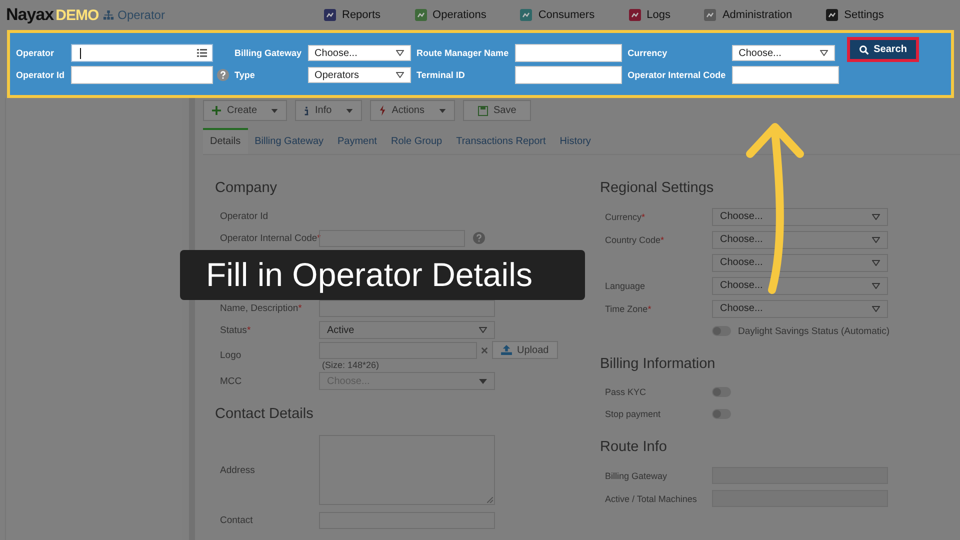  Describe the element at coordinates (677, 75) in the screenshot. I see `field-label: Operator Internal Code` at that location.